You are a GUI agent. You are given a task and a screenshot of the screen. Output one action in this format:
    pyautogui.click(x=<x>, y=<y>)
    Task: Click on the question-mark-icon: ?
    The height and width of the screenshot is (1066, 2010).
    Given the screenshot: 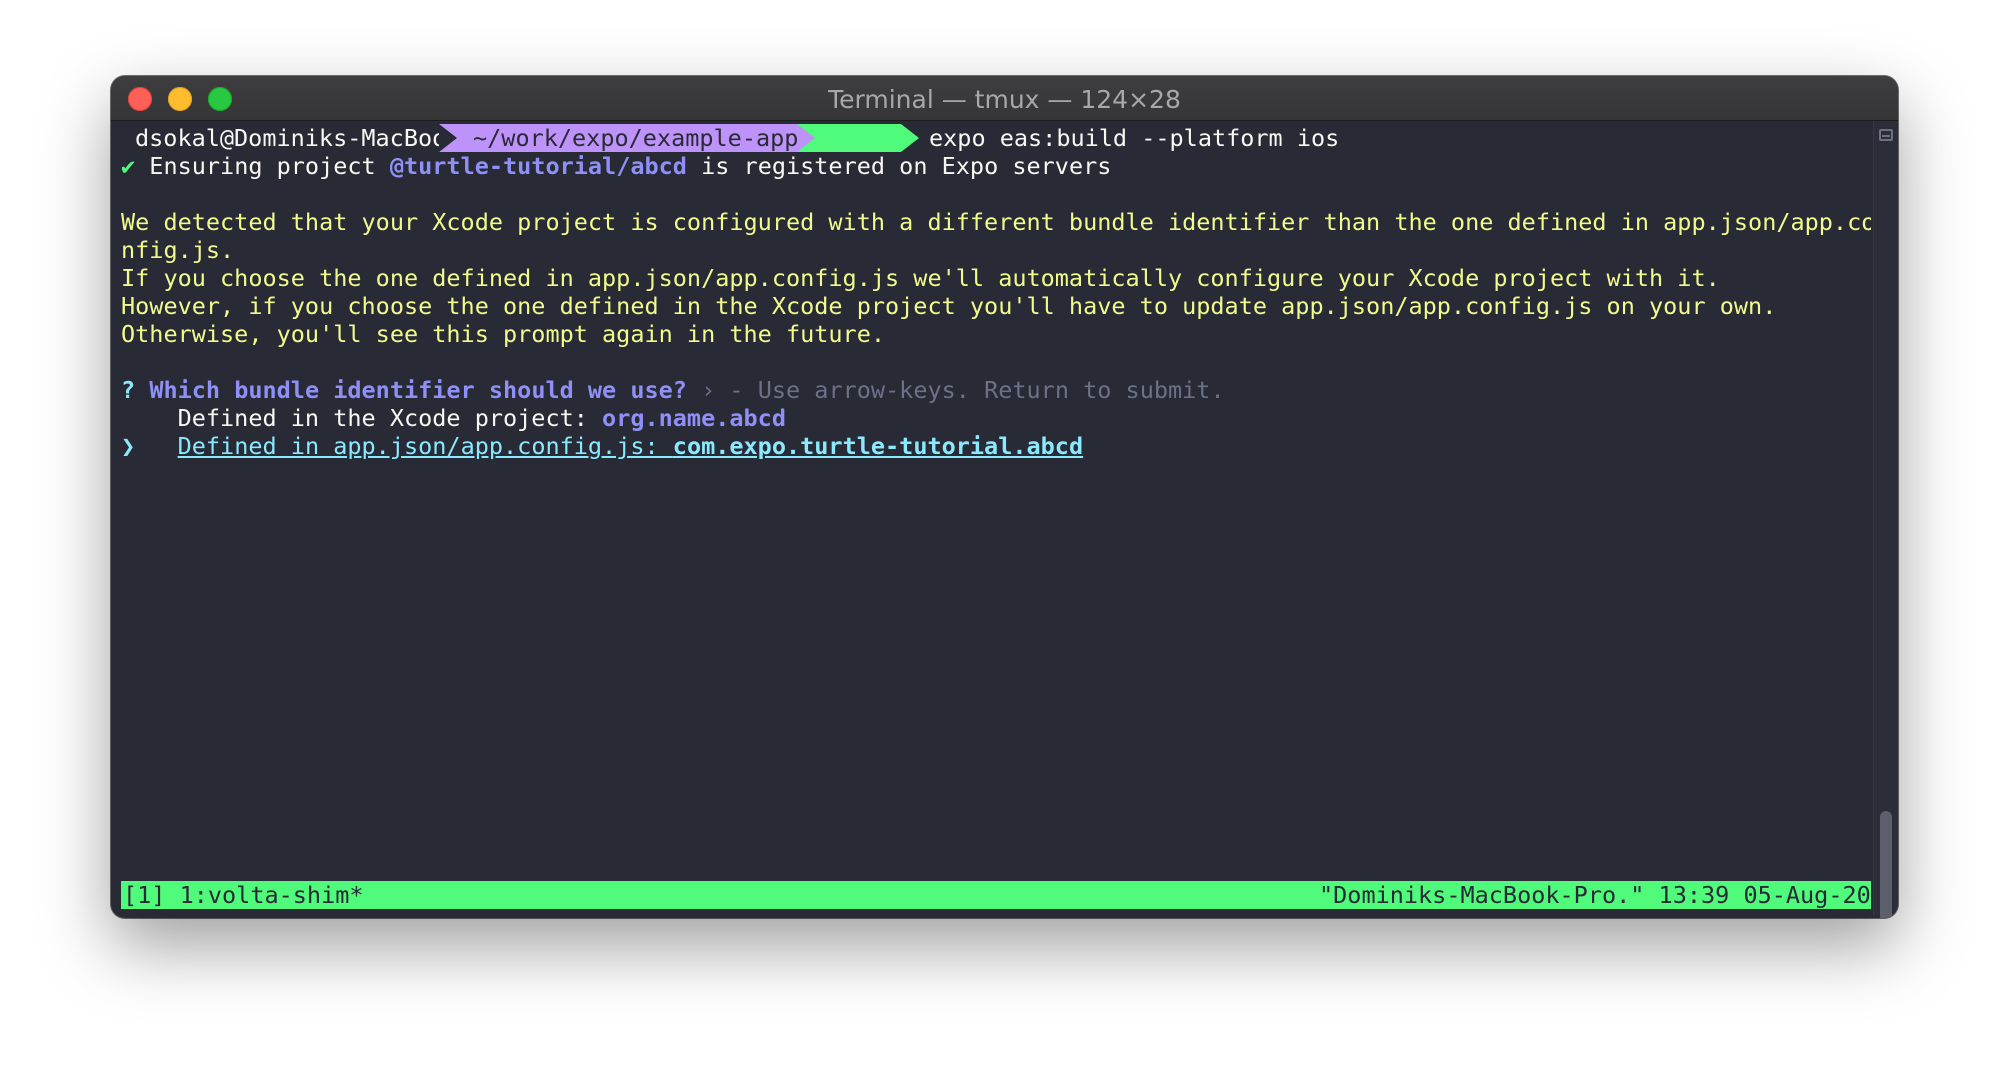 What is the action you would take?
    pyautogui.click(x=128, y=390)
    